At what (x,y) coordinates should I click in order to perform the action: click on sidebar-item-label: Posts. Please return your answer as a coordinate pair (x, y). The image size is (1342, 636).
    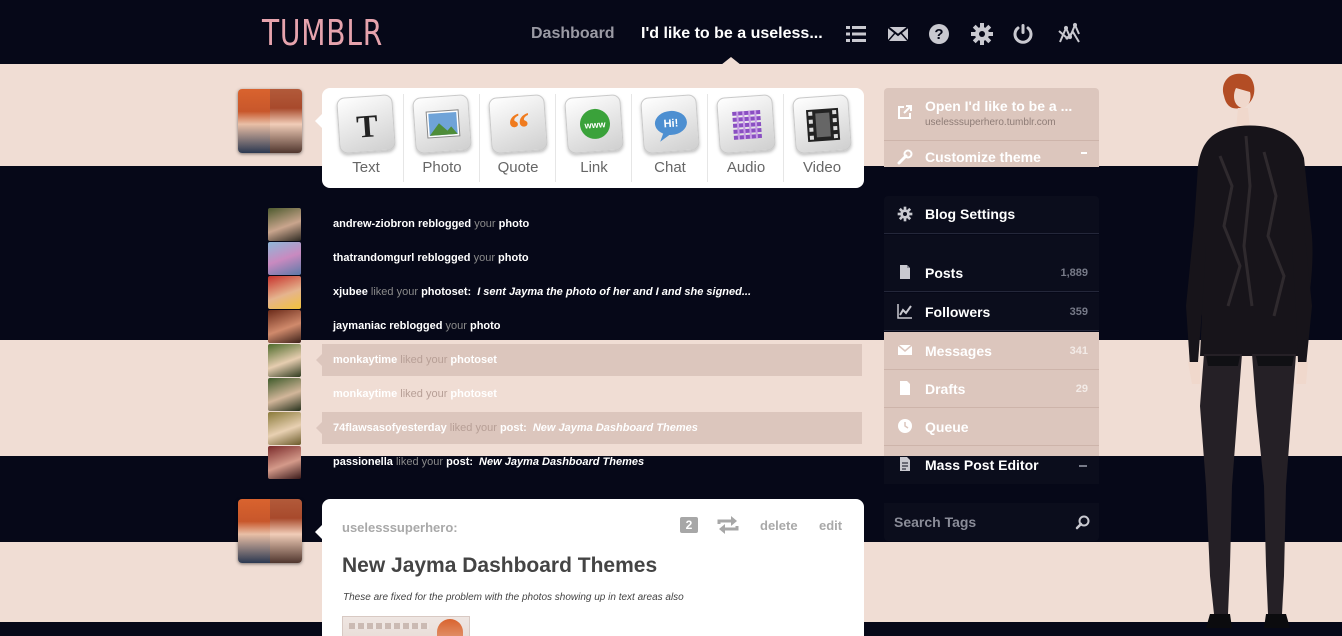
    Looking at the image, I should click on (944, 273).